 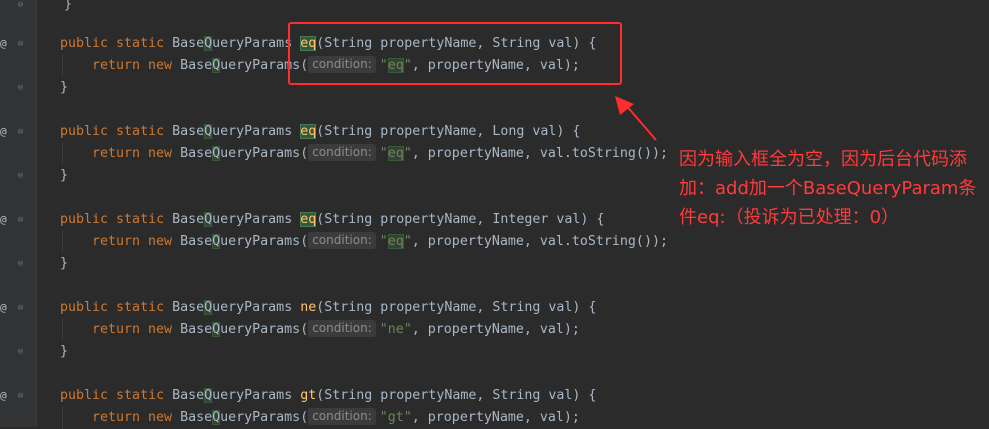 I want to click on method-params: (String propertyName, Integer val) {, so click(x=460, y=219).